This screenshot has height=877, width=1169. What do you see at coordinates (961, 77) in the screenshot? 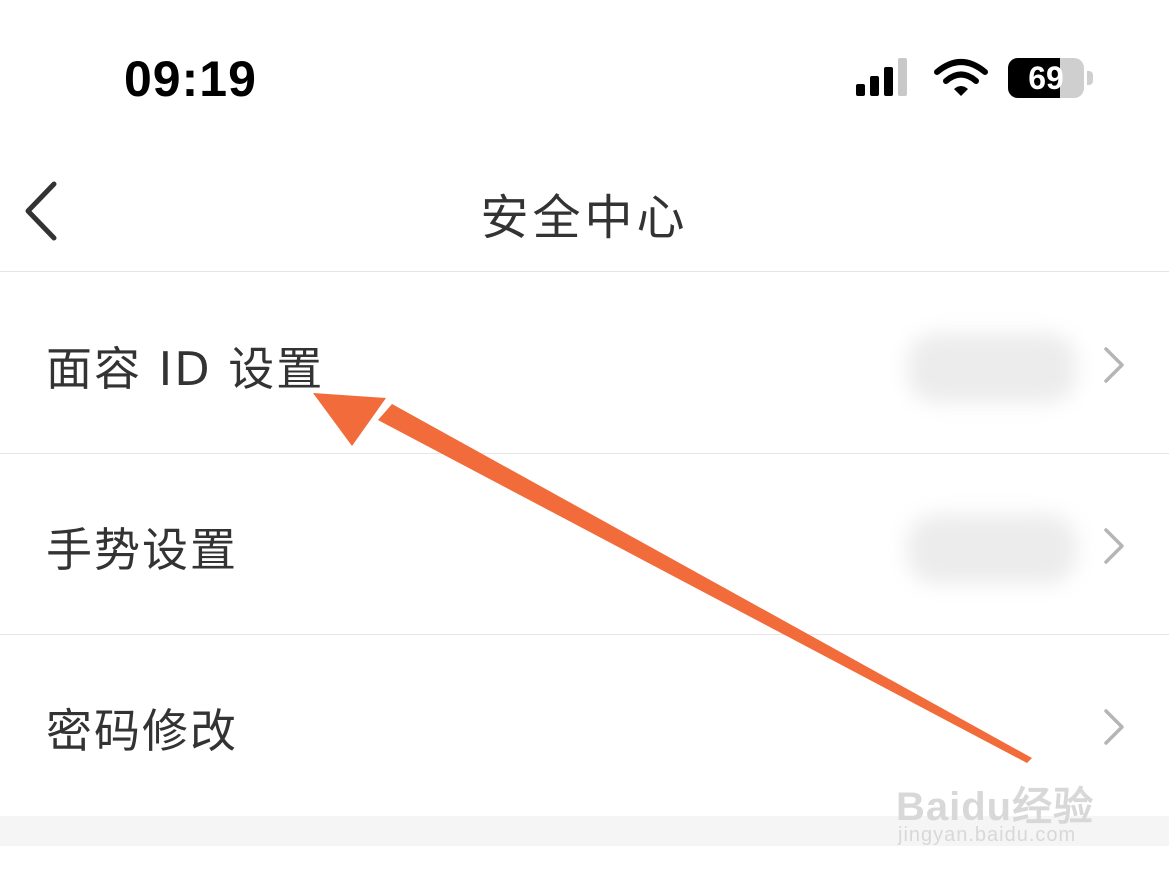
I see `wifi-icon` at bounding box center [961, 77].